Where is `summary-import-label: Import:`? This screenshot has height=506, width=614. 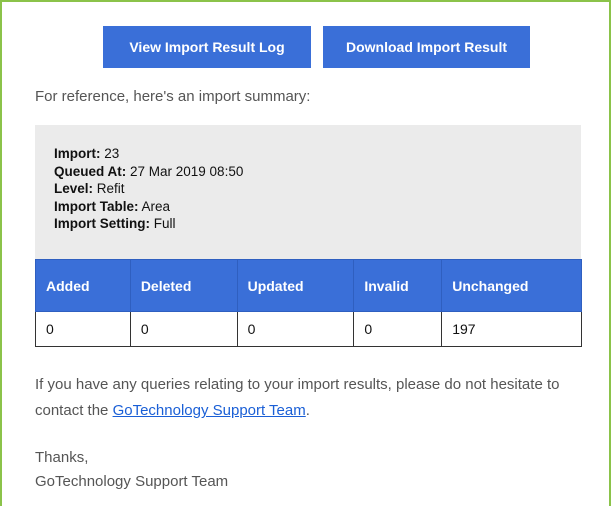 summary-import-label: Import: is located at coordinates (77, 153).